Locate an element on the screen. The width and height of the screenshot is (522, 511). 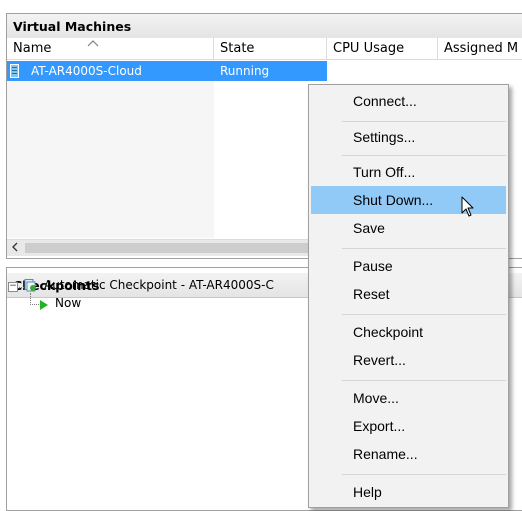
tree-collapse-toggle: − is located at coordinates (13, 287).